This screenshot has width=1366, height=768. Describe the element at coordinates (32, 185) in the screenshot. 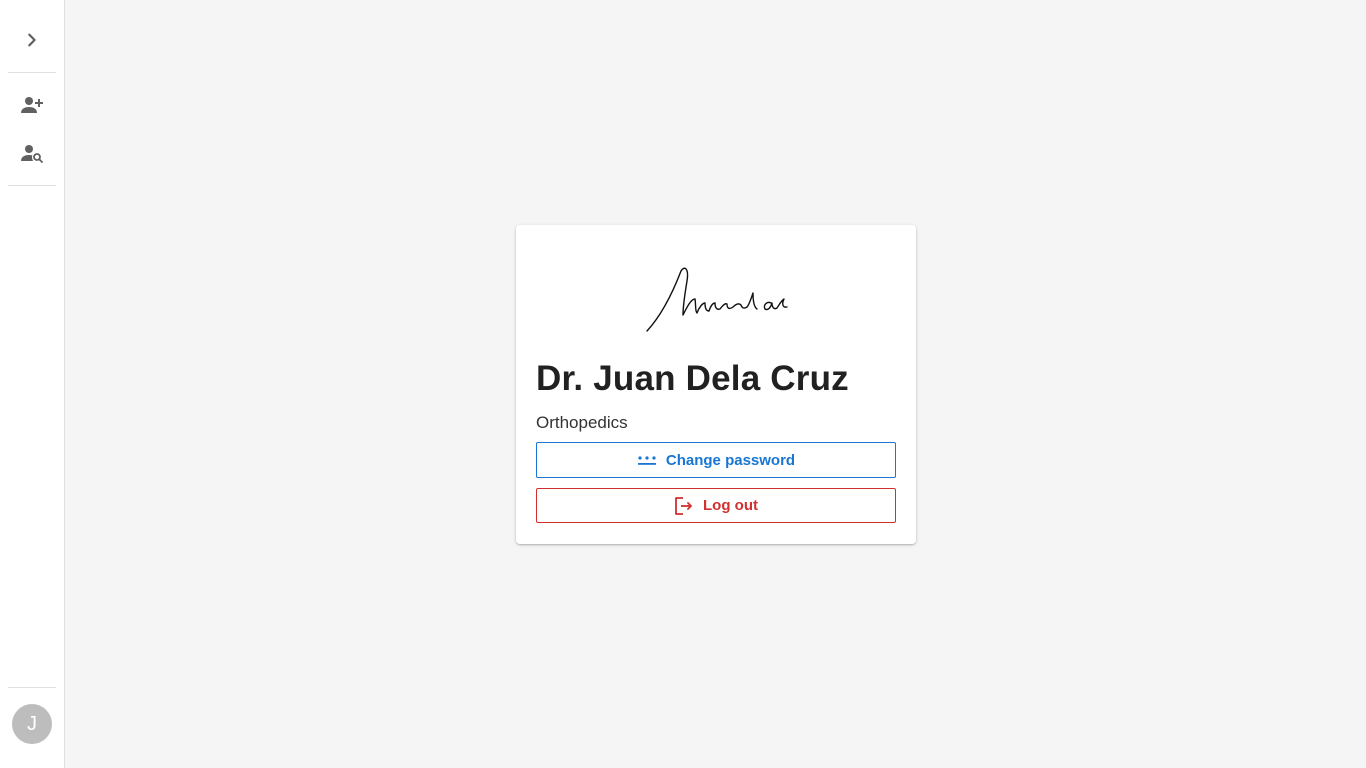

I see `sidebar-divider-middle` at that location.